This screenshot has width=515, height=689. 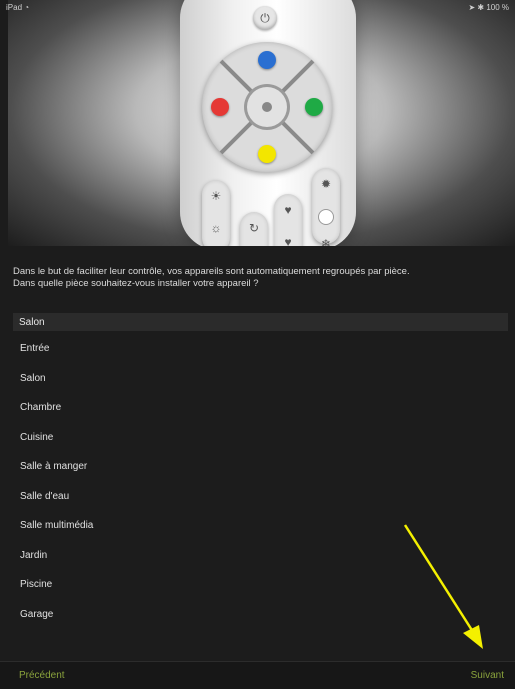 What do you see at coordinates (257, 675) in the screenshot?
I see `footer-nav: Précédent Suivant` at bounding box center [257, 675].